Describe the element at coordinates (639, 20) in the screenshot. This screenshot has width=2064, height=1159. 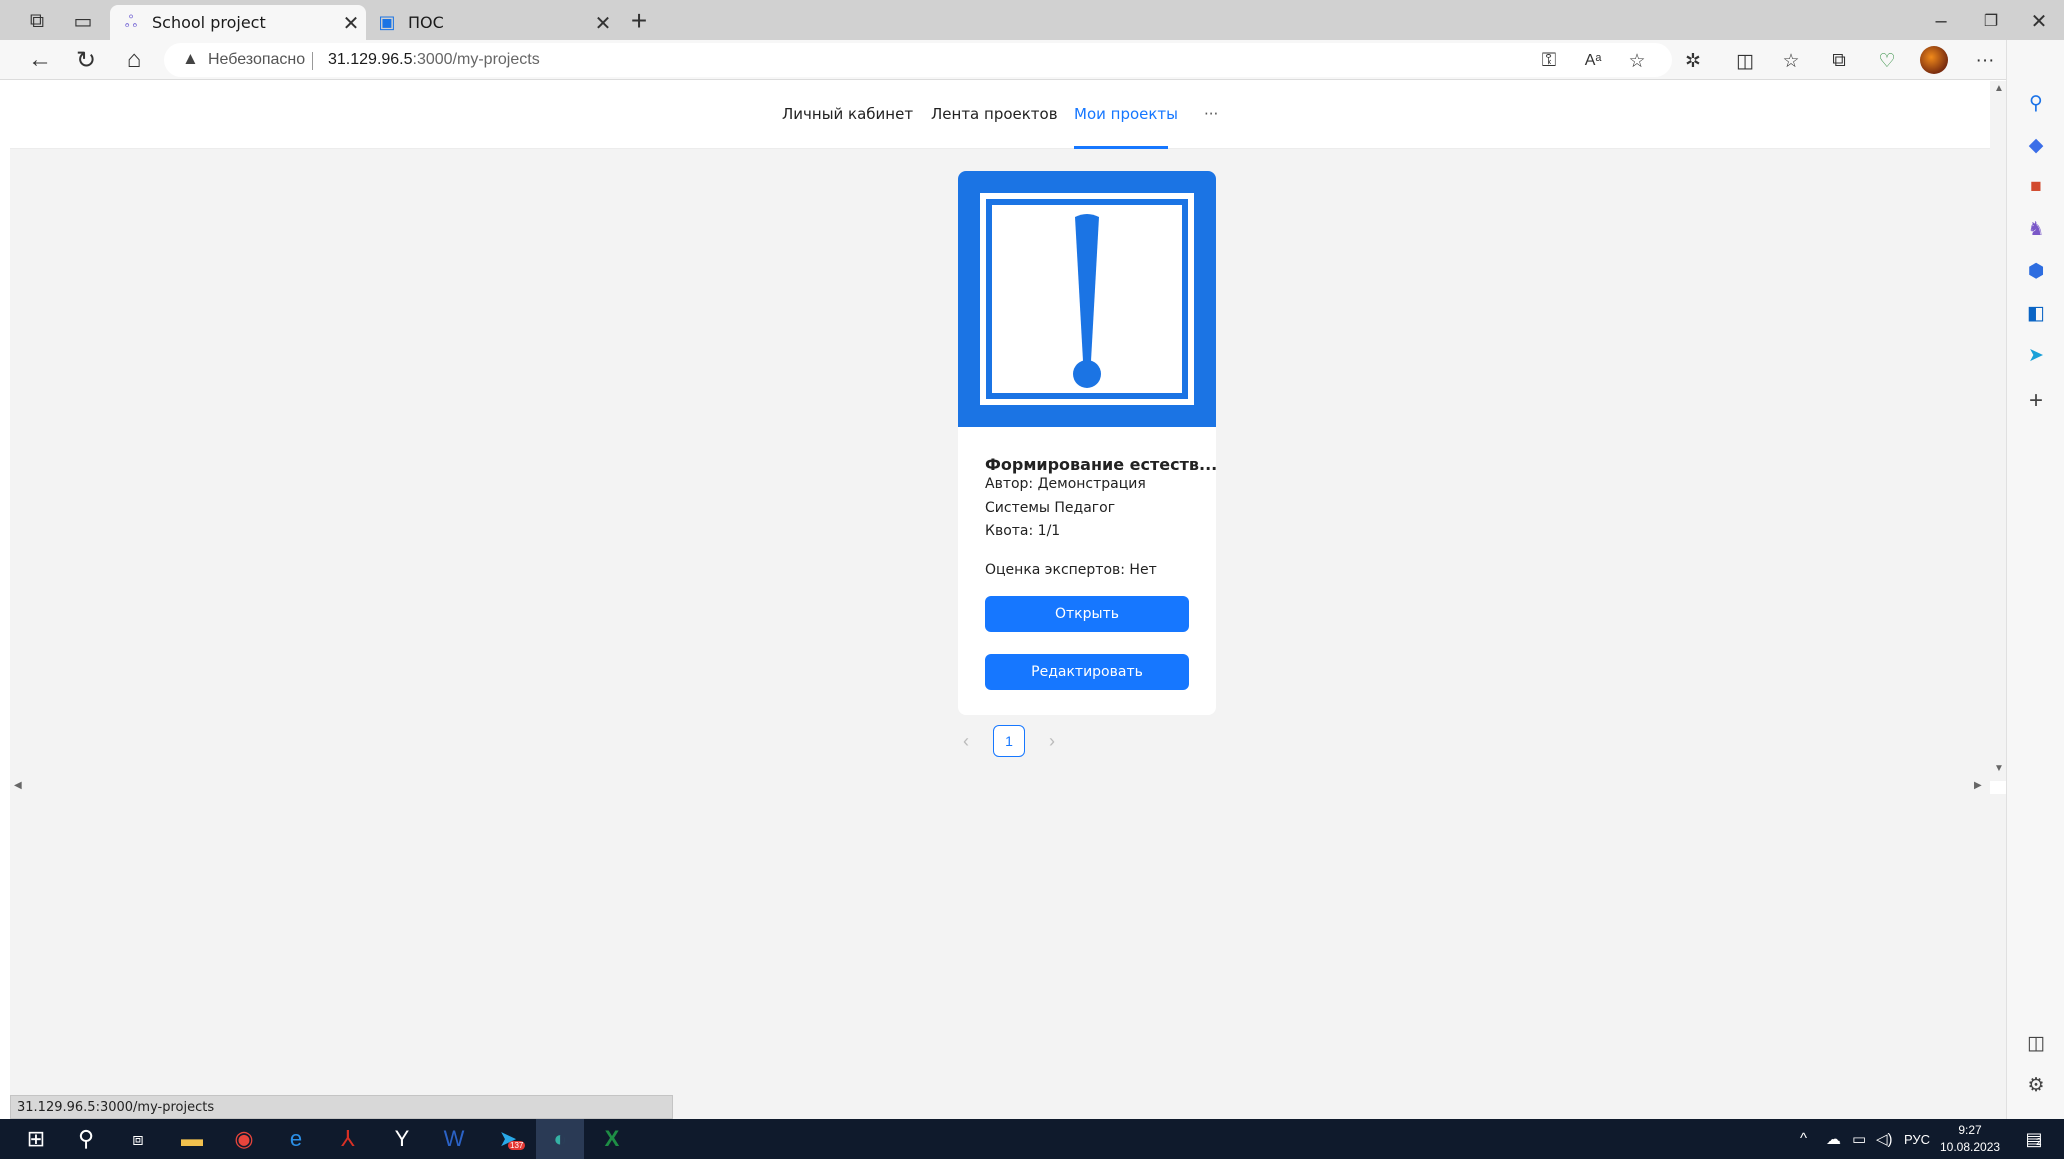
I see `new-tab-icon: +` at that location.